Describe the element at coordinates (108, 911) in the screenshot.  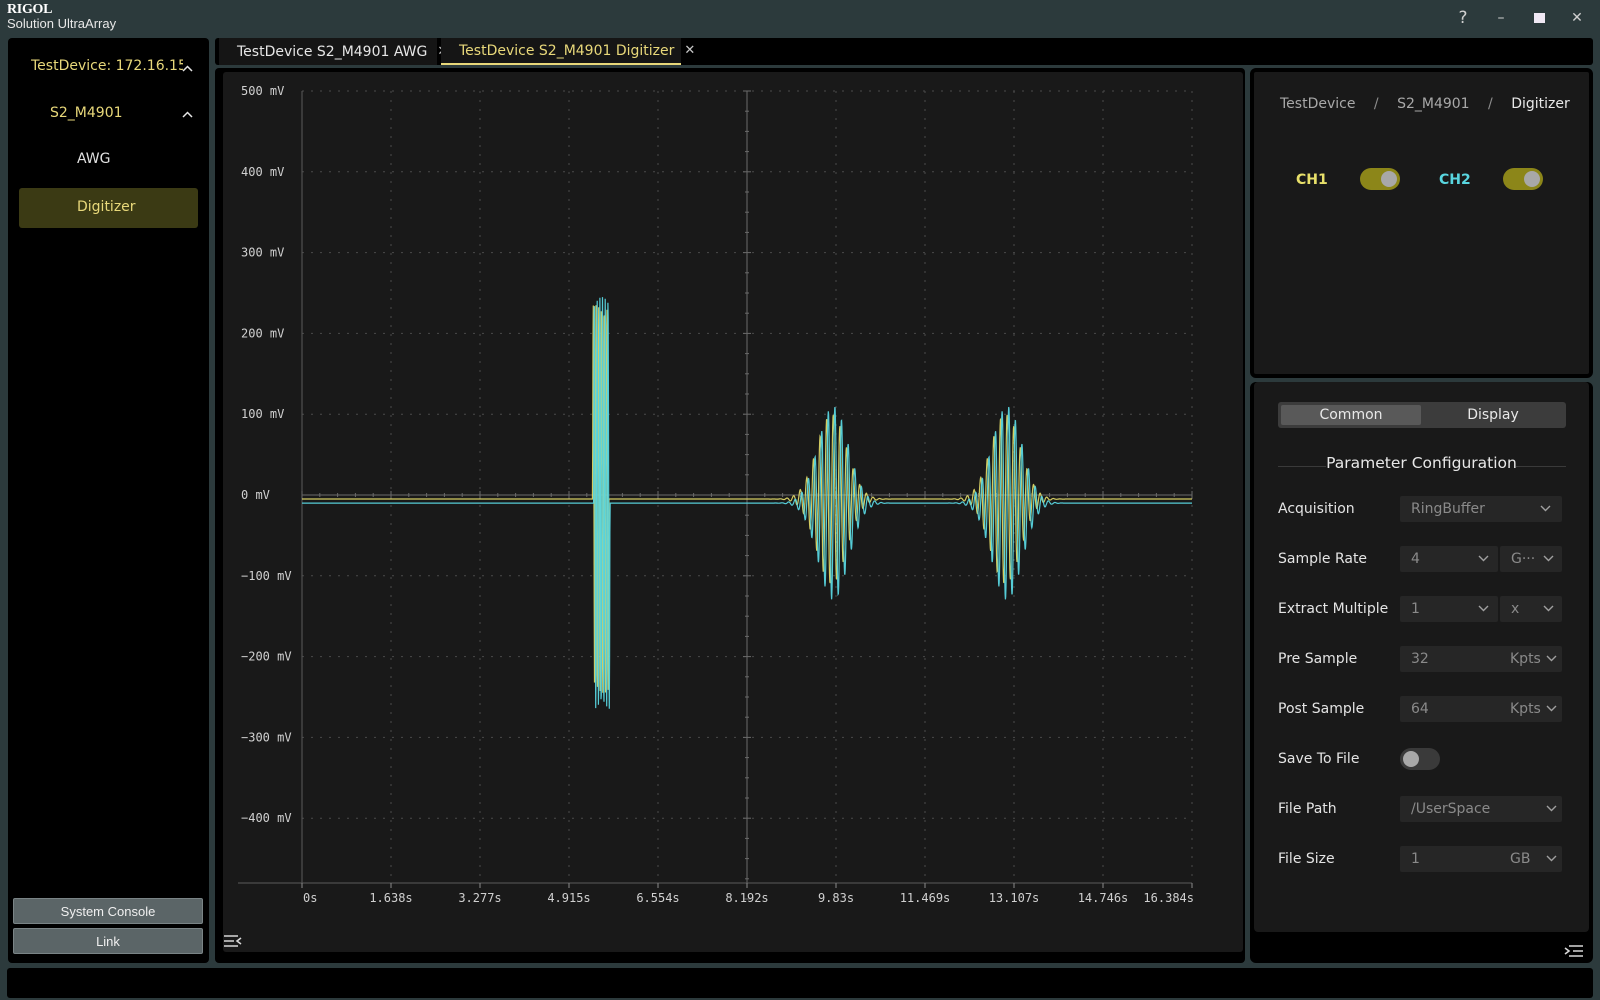
I see `system-console-button: System Console` at that location.